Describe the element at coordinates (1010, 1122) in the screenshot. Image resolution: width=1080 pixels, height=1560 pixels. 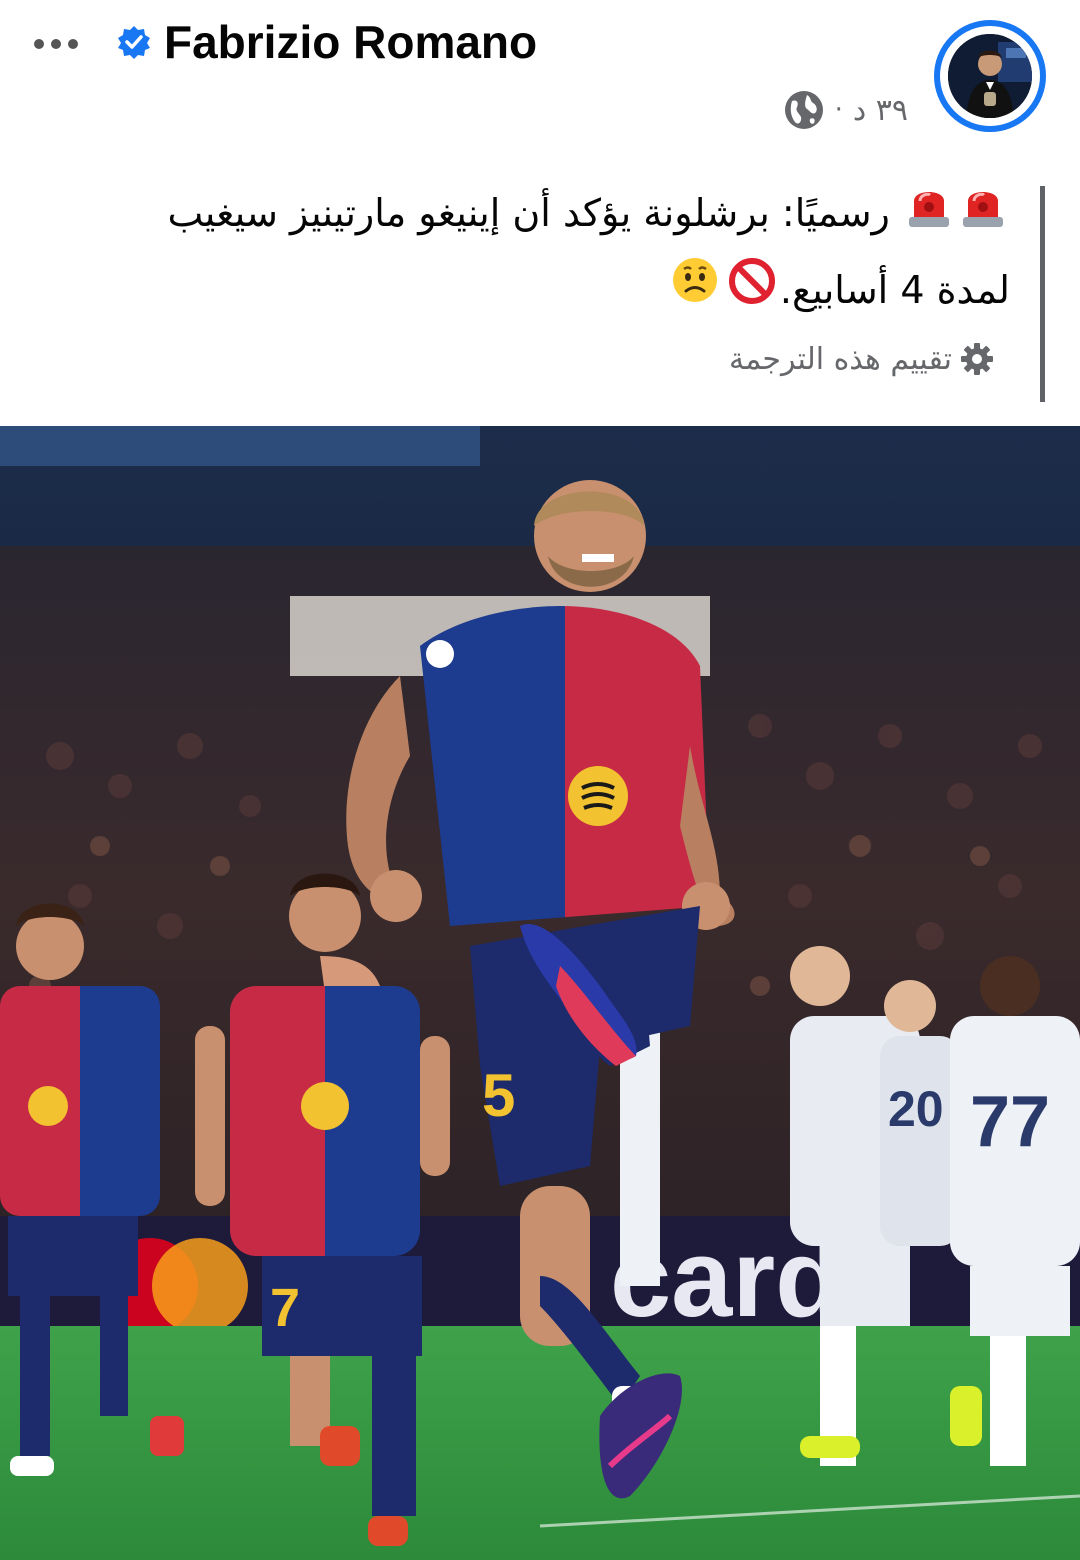
I see `shirt-number-77: 77` at that location.